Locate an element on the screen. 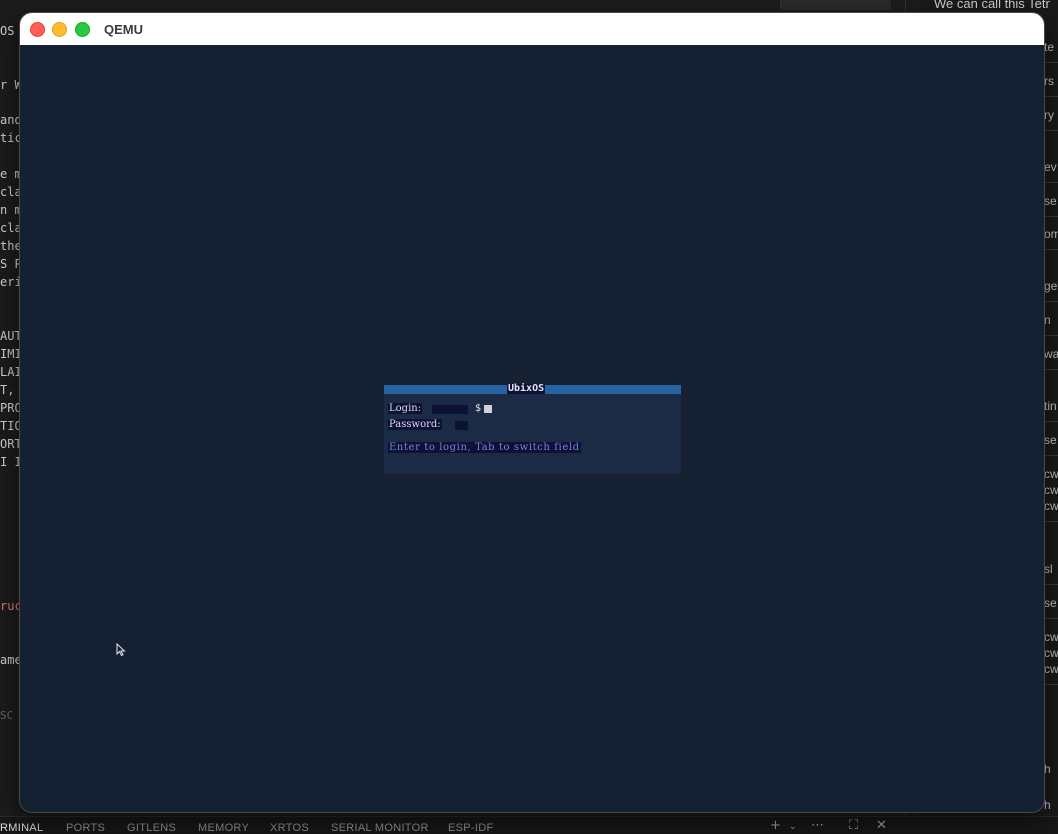  login-hint: Enter to login, Tab to switch field is located at coordinates (484, 447).